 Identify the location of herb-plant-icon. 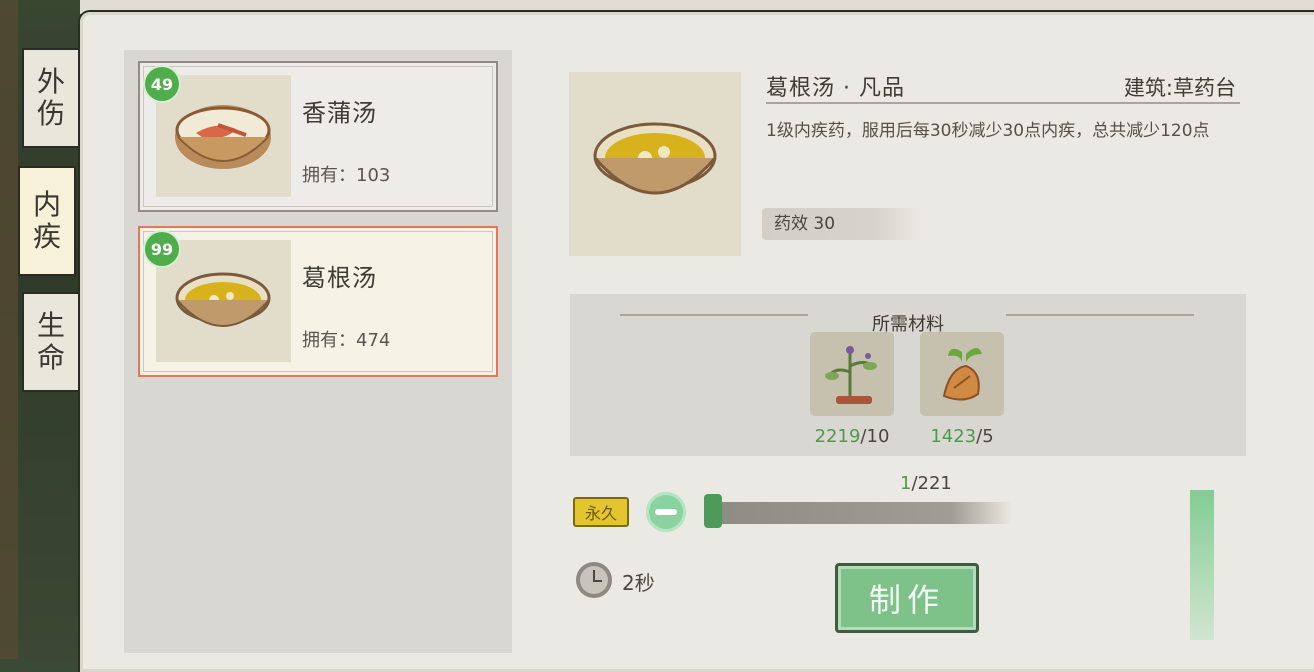
(851, 375).